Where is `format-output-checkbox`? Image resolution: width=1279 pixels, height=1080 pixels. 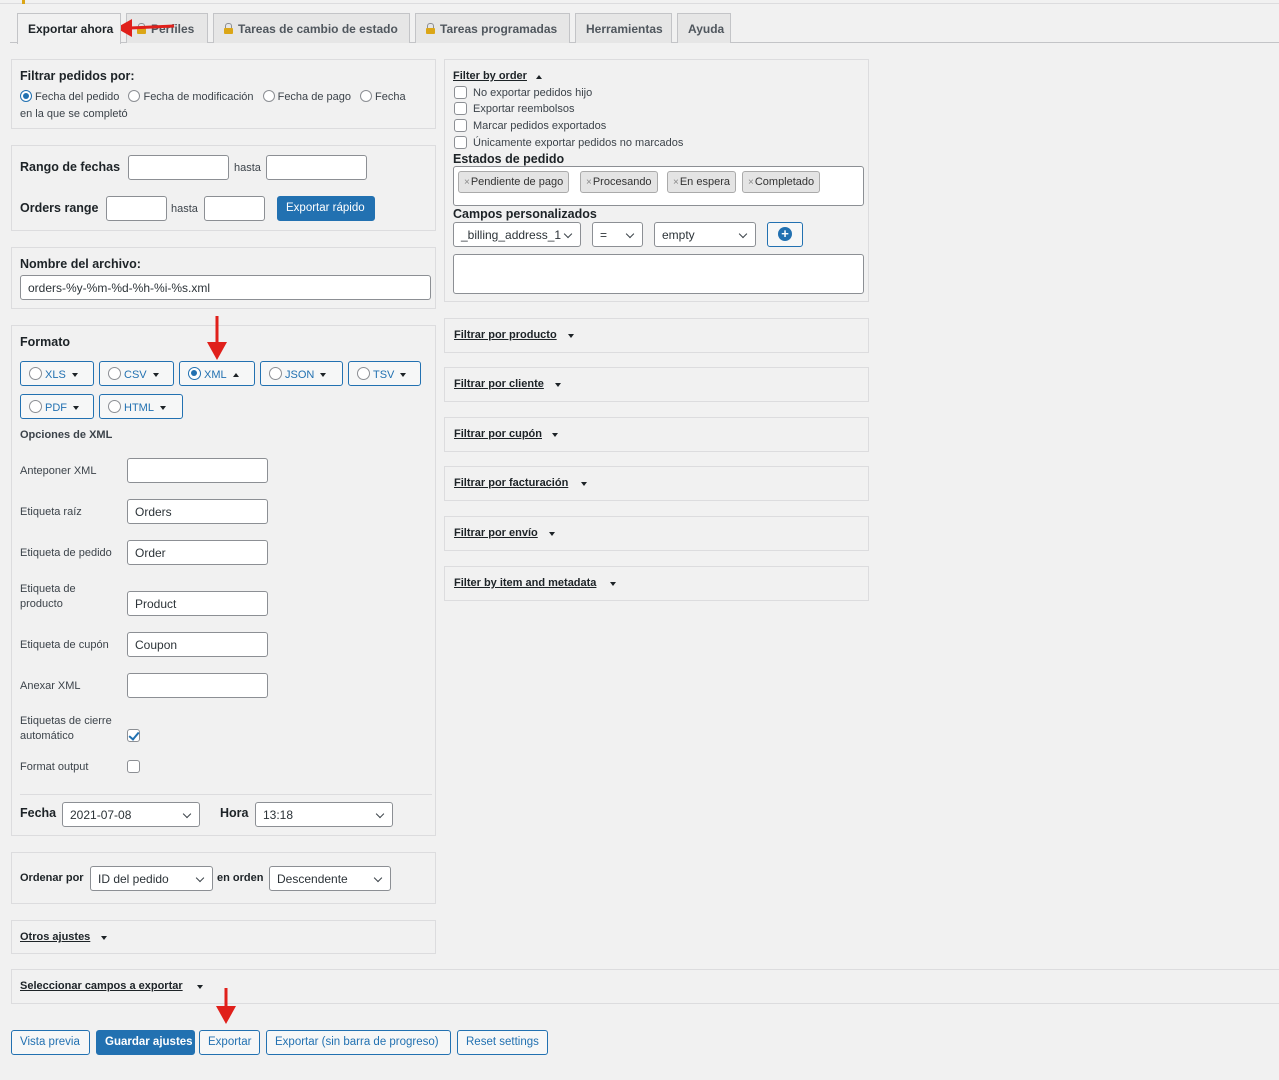
format-output-checkbox is located at coordinates (133, 766).